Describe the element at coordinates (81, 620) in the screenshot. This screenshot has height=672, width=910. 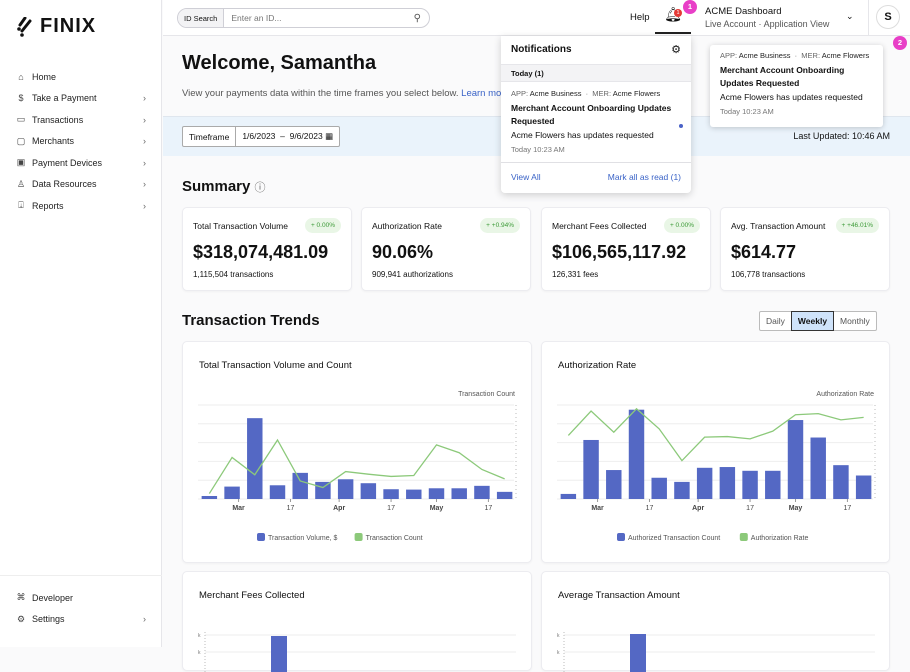
I see `sidebar-item-settings: ⚙ Settings ›` at that location.